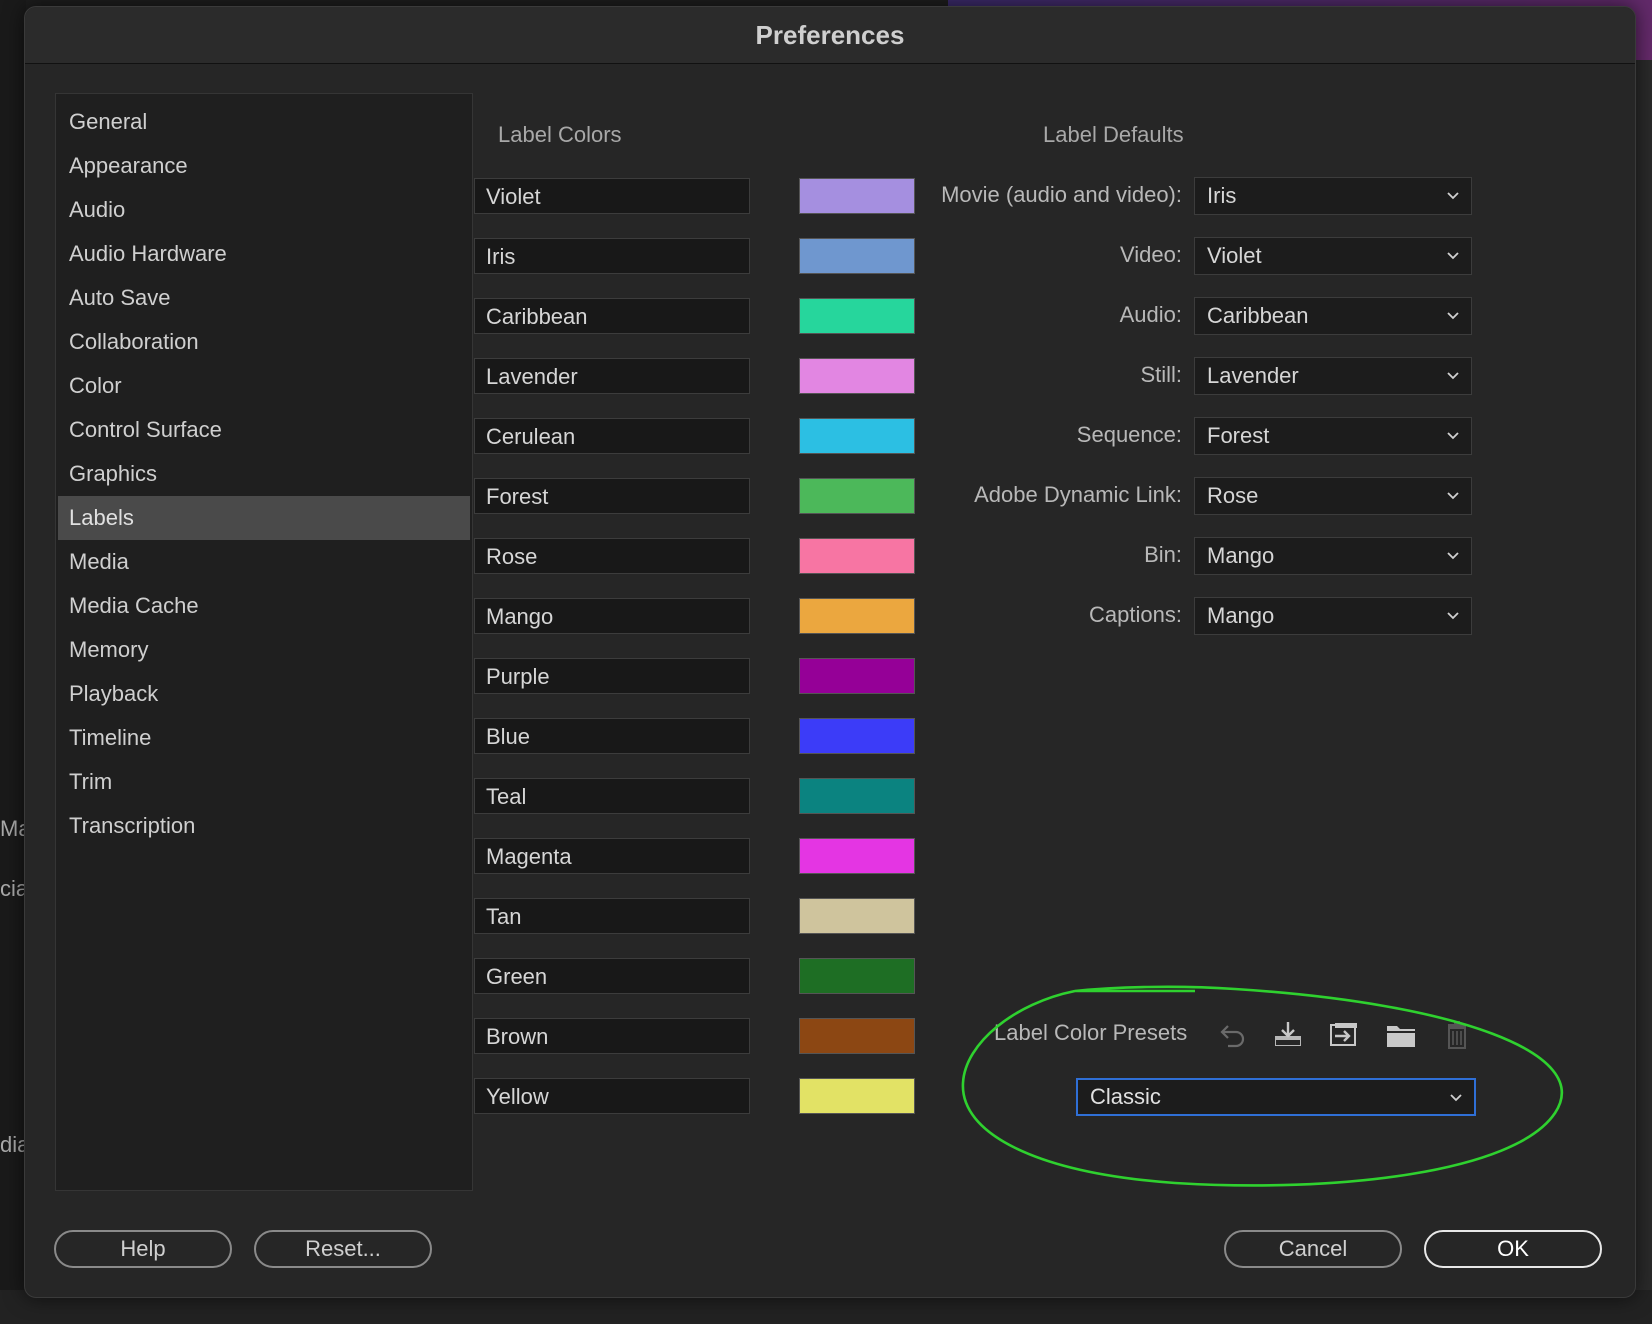 Image resolution: width=1652 pixels, height=1324 pixels. I want to click on label-color-name-field: Caribbean, so click(612, 316).